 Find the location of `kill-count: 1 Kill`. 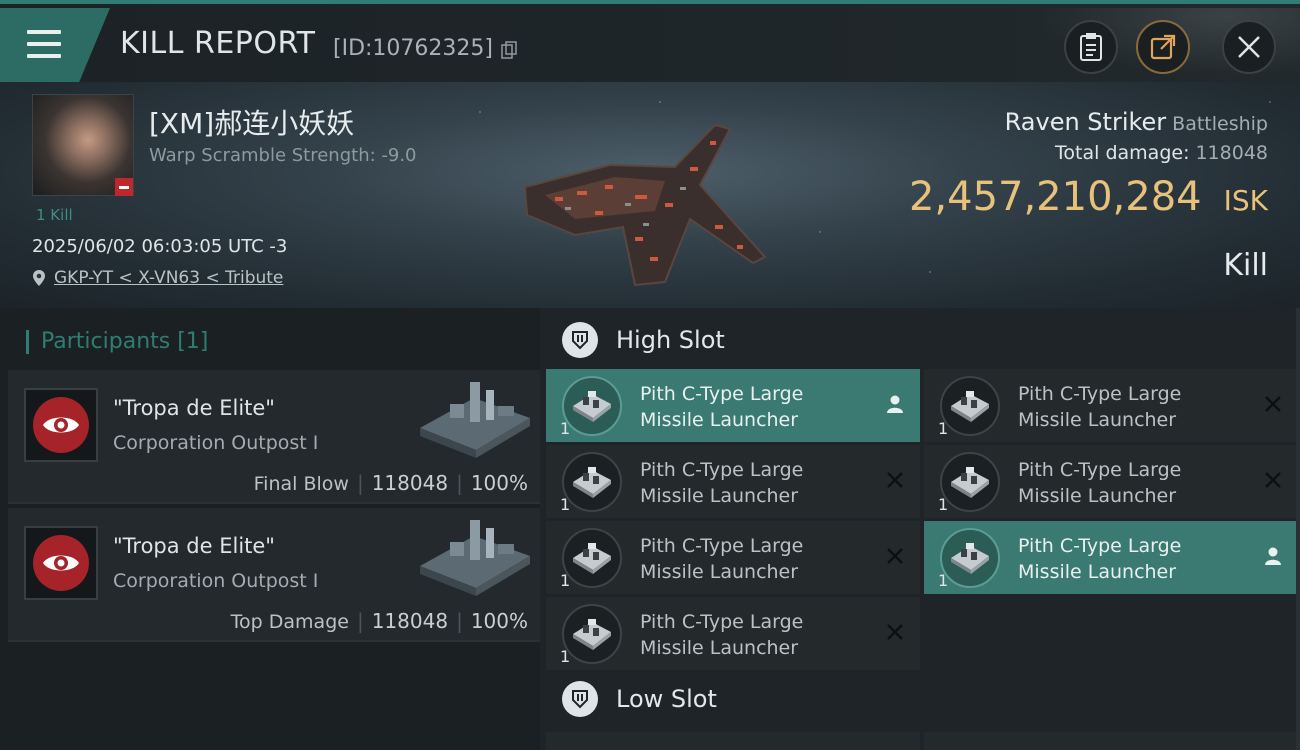

kill-count: 1 Kill is located at coordinates (54, 215).